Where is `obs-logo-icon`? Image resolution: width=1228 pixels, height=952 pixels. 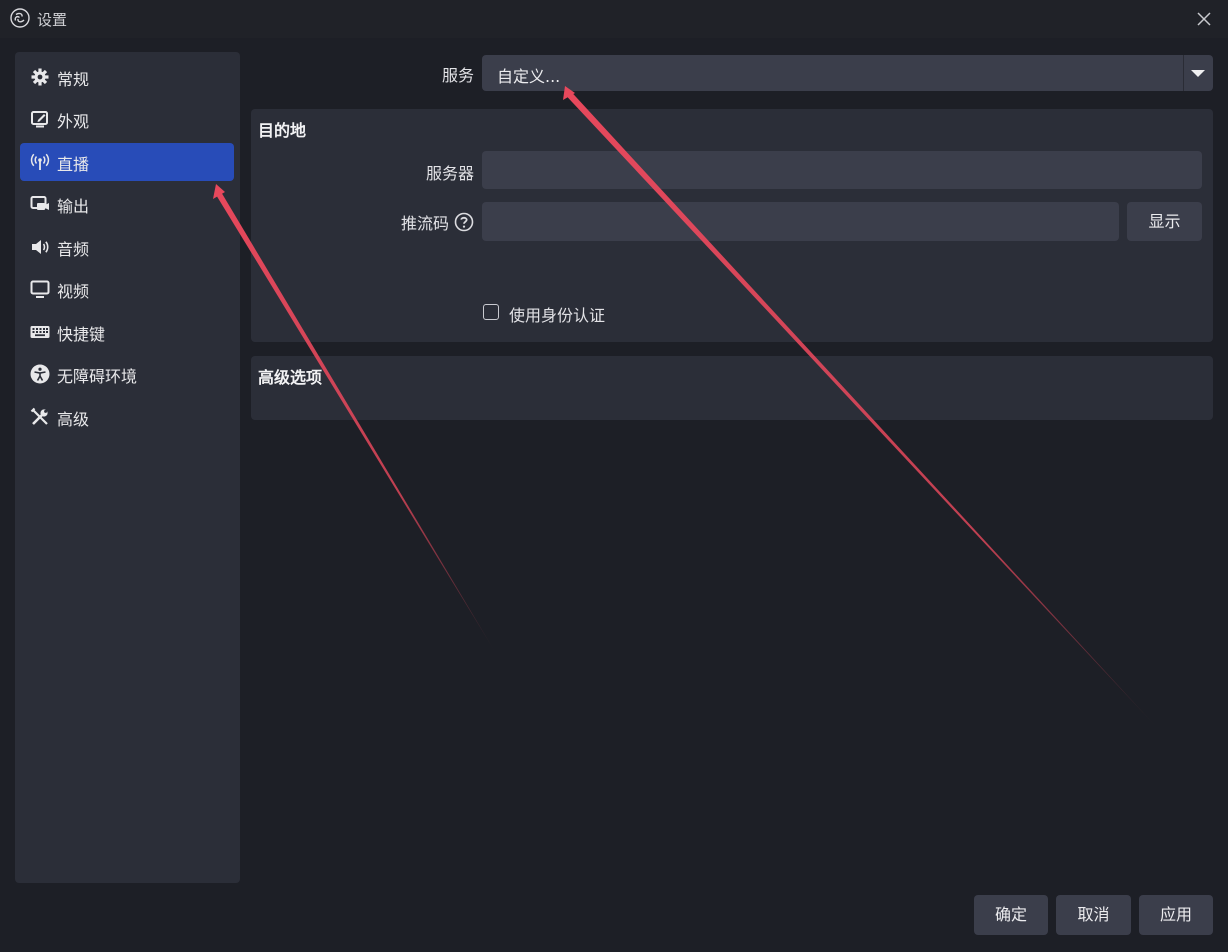 obs-logo-icon is located at coordinates (20, 18).